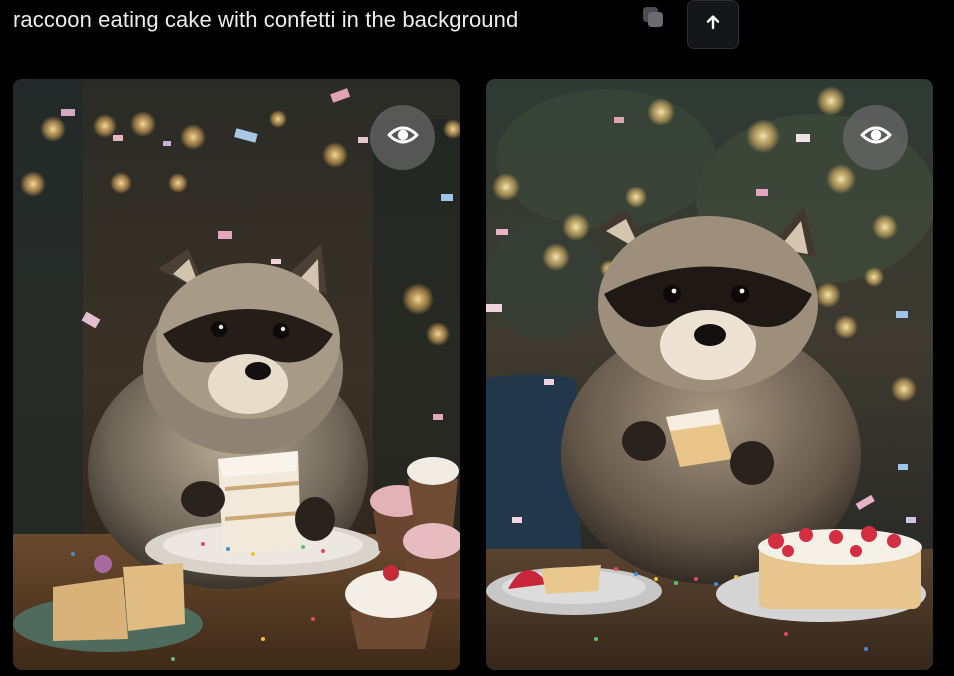 Image resolution: width=954 pixels, height=676 pixels. I want to click on copy-icon, so click(653, 19).